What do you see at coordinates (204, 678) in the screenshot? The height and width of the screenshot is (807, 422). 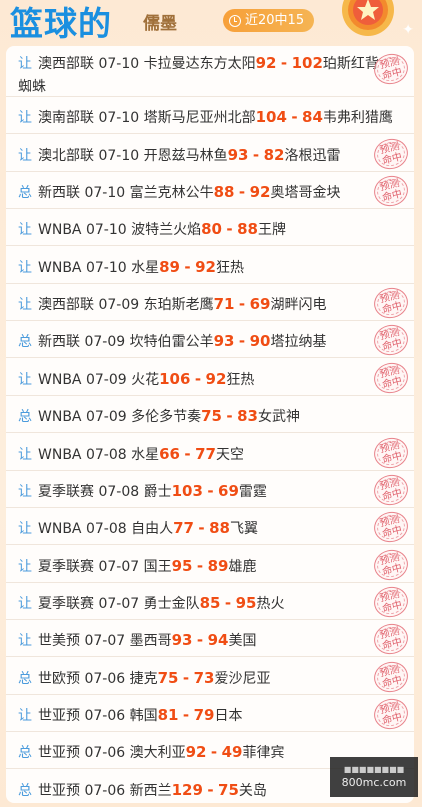 I see `away-score: 73` at bounding box center [204, 678].